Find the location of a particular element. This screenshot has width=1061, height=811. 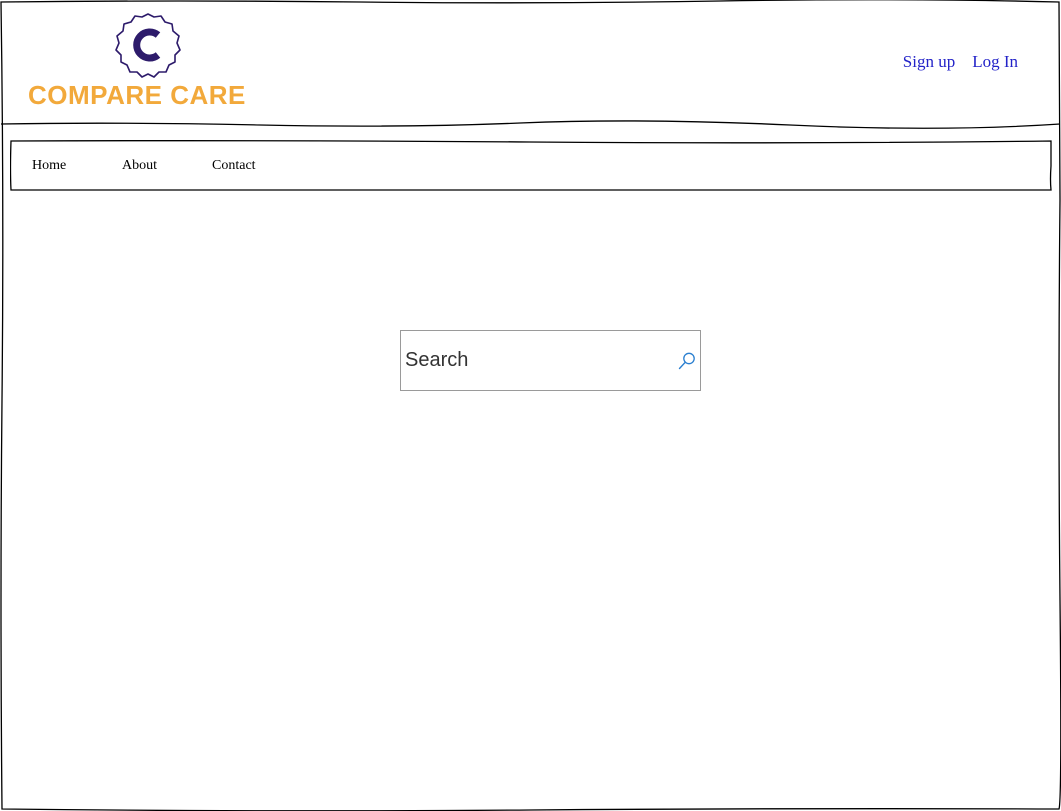

auth-links: Sign up Log In is located at coordinates (960, 62).